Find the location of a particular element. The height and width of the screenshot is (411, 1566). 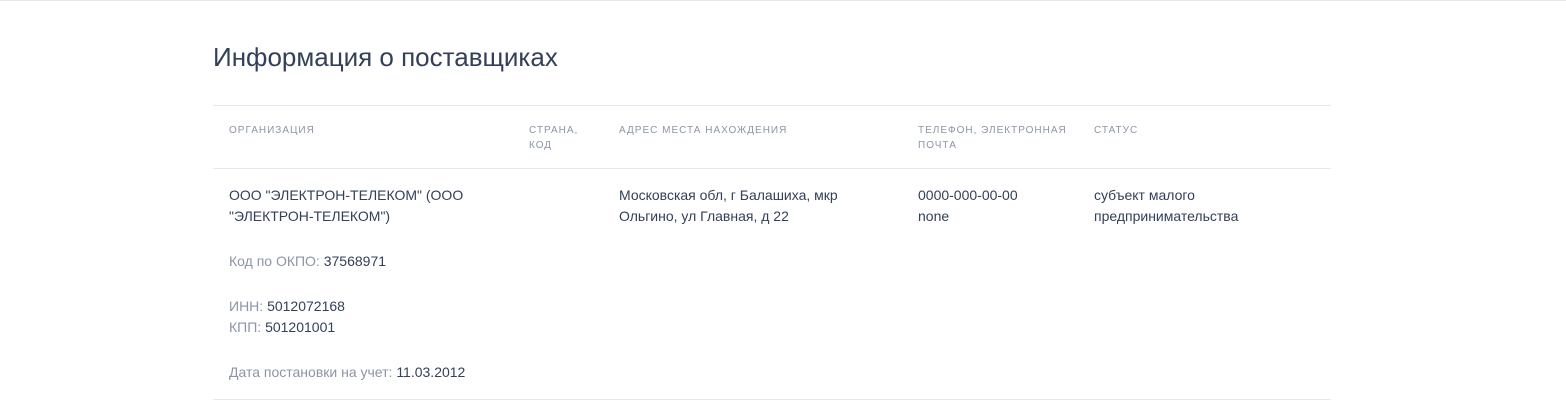

column-header-address: АДРЕС МЕСТА НАХОЖДЕНИЯ is located at coordinates (759, 130).